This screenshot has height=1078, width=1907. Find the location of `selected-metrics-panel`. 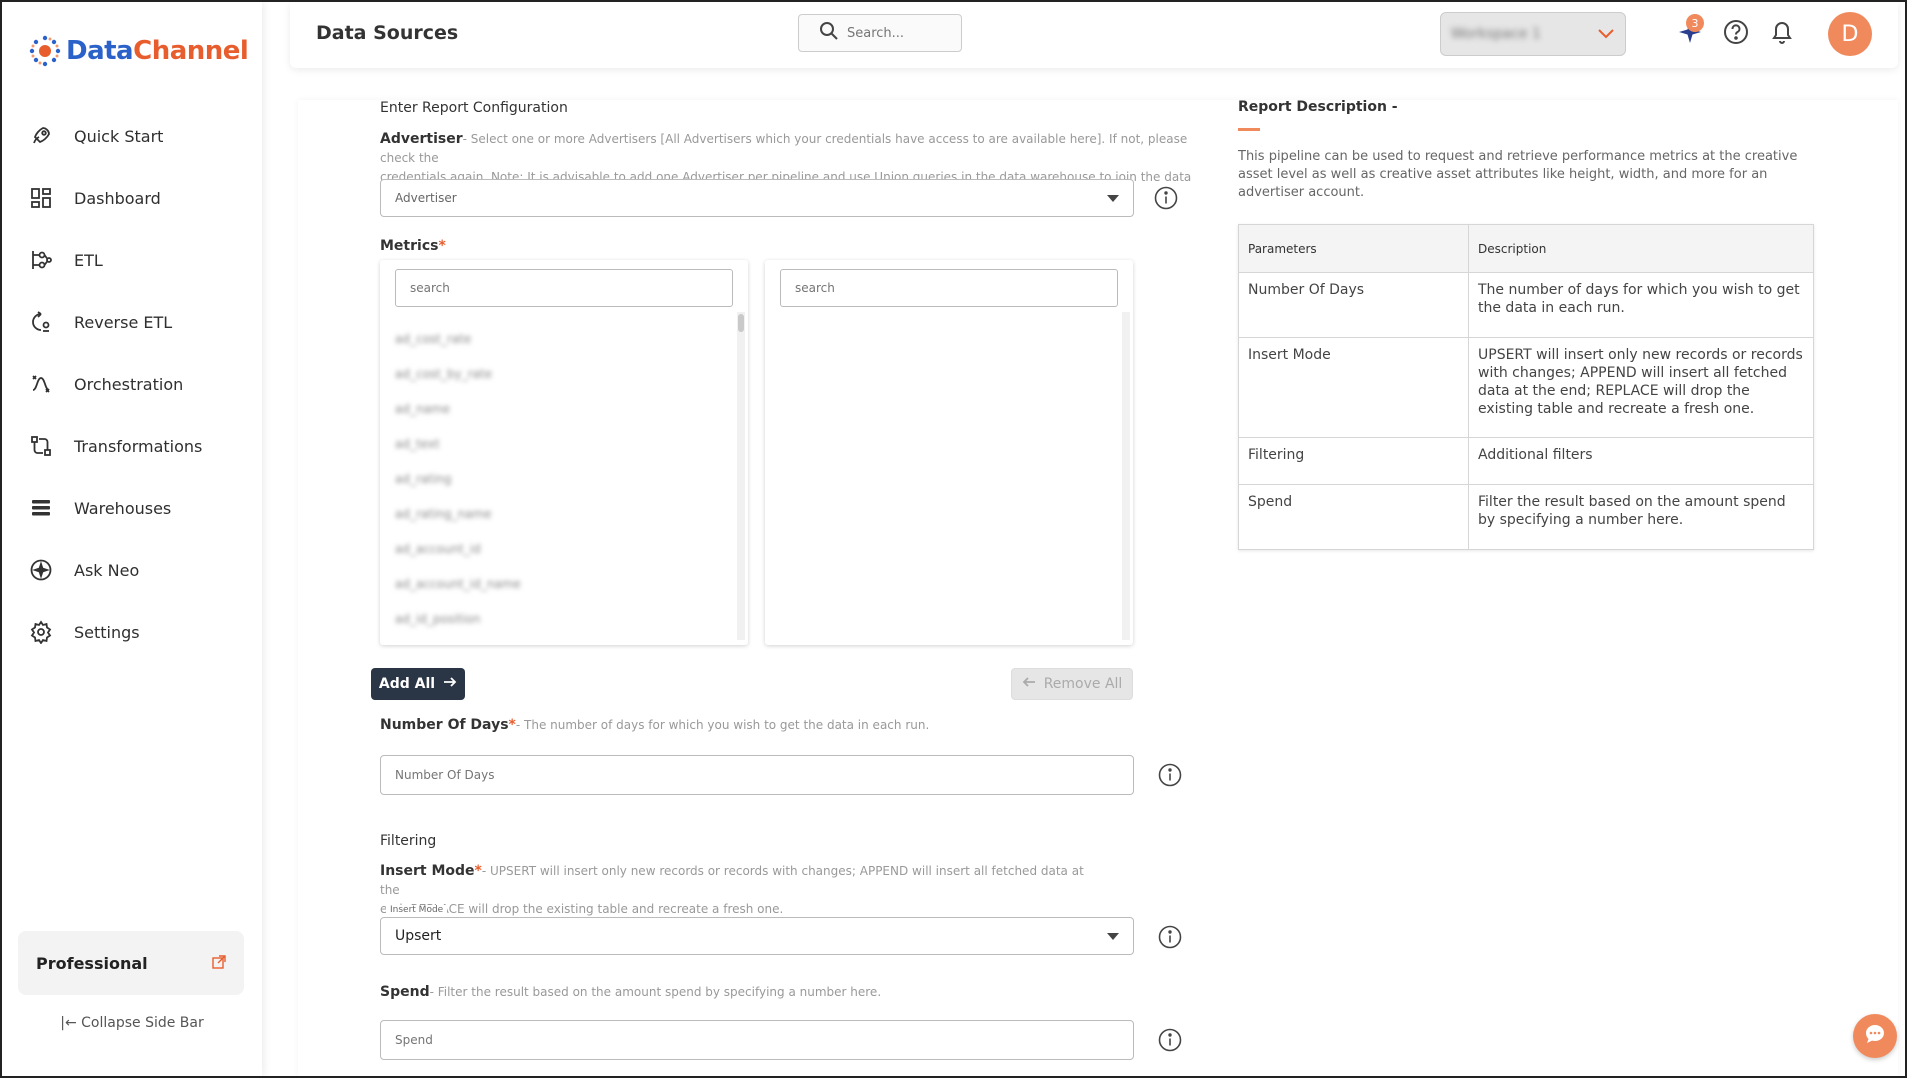

selected-metrics-panel is located at coordinates (949, 452).